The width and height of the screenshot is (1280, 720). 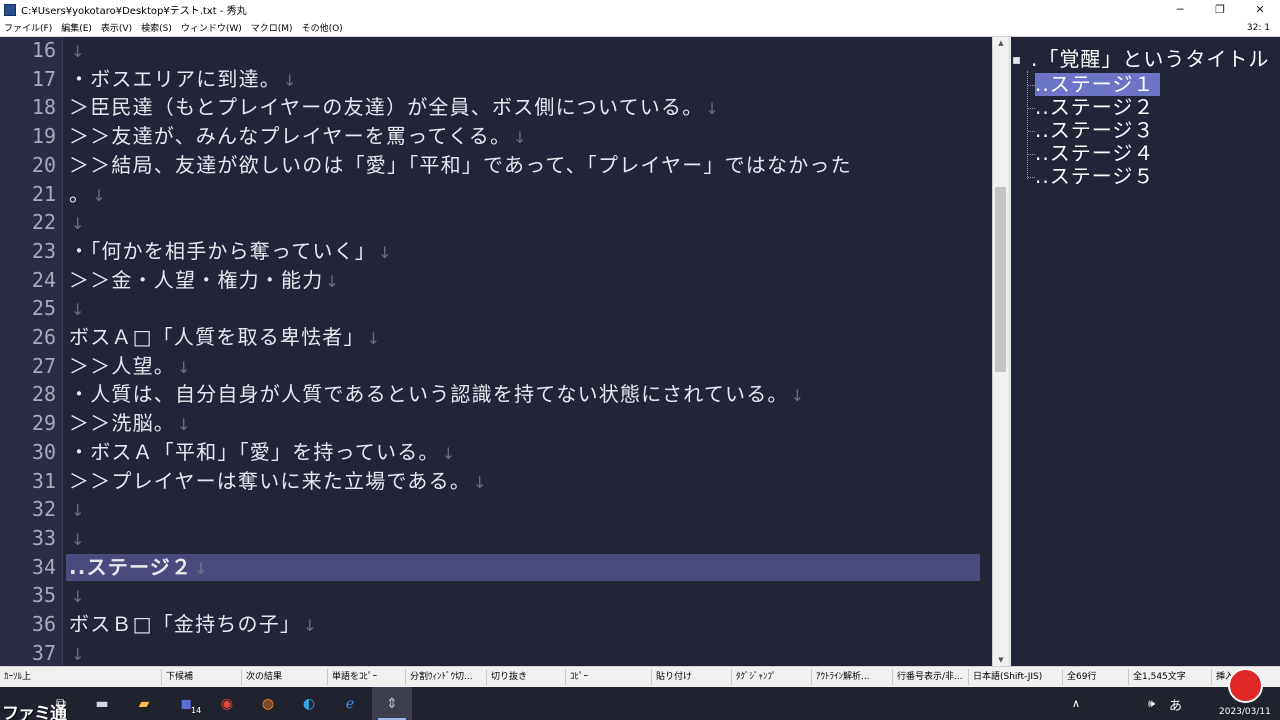 I want to click on editor-line: 27 ＞＞人望。 ↓, so click(x=496, y=366).